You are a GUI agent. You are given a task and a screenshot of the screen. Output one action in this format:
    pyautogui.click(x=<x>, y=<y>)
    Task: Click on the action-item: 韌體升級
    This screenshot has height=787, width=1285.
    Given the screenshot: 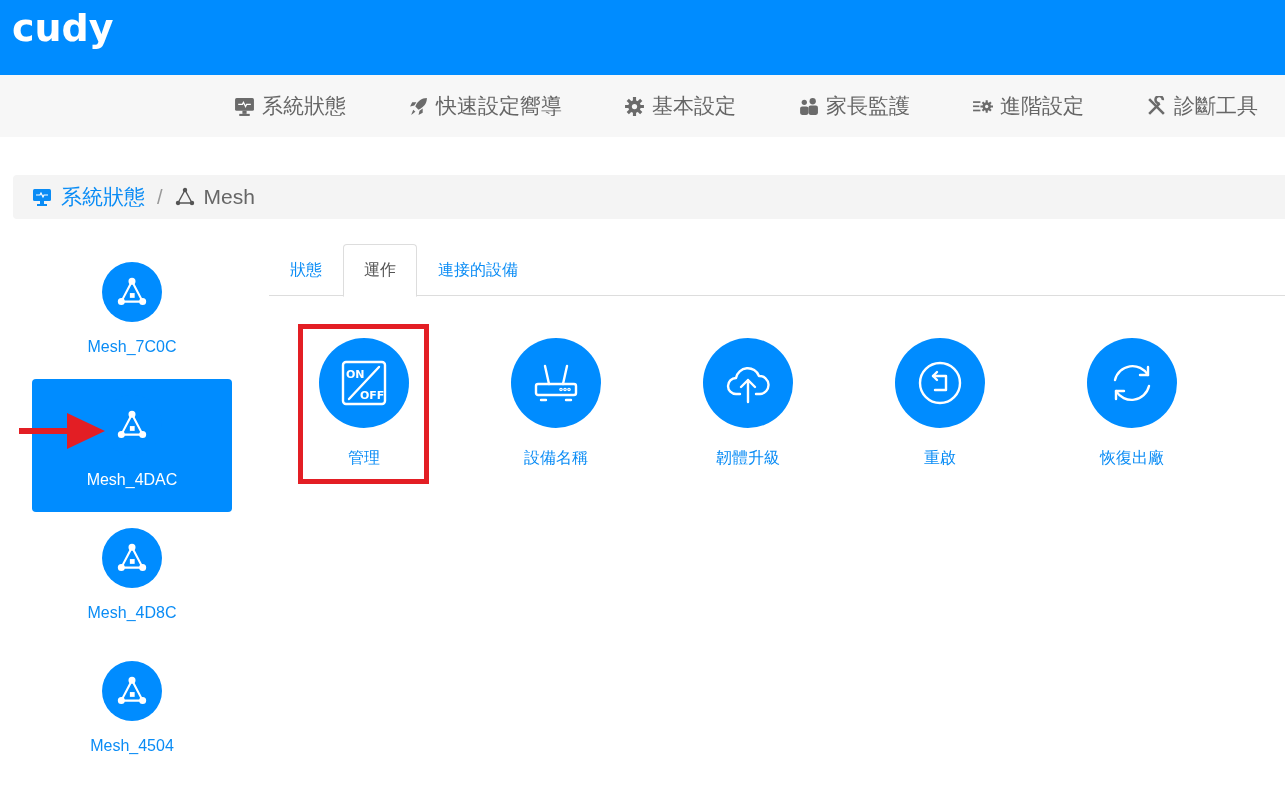 What is the action you would take?
    pyautogui.click(x=747, y=404)
    